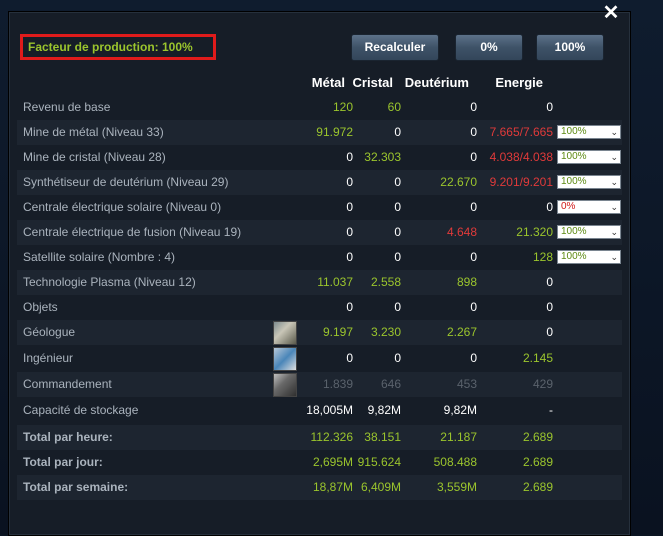 The image size is (663, 536). I want to click on energy-value: 21.320, so click(534, 232).